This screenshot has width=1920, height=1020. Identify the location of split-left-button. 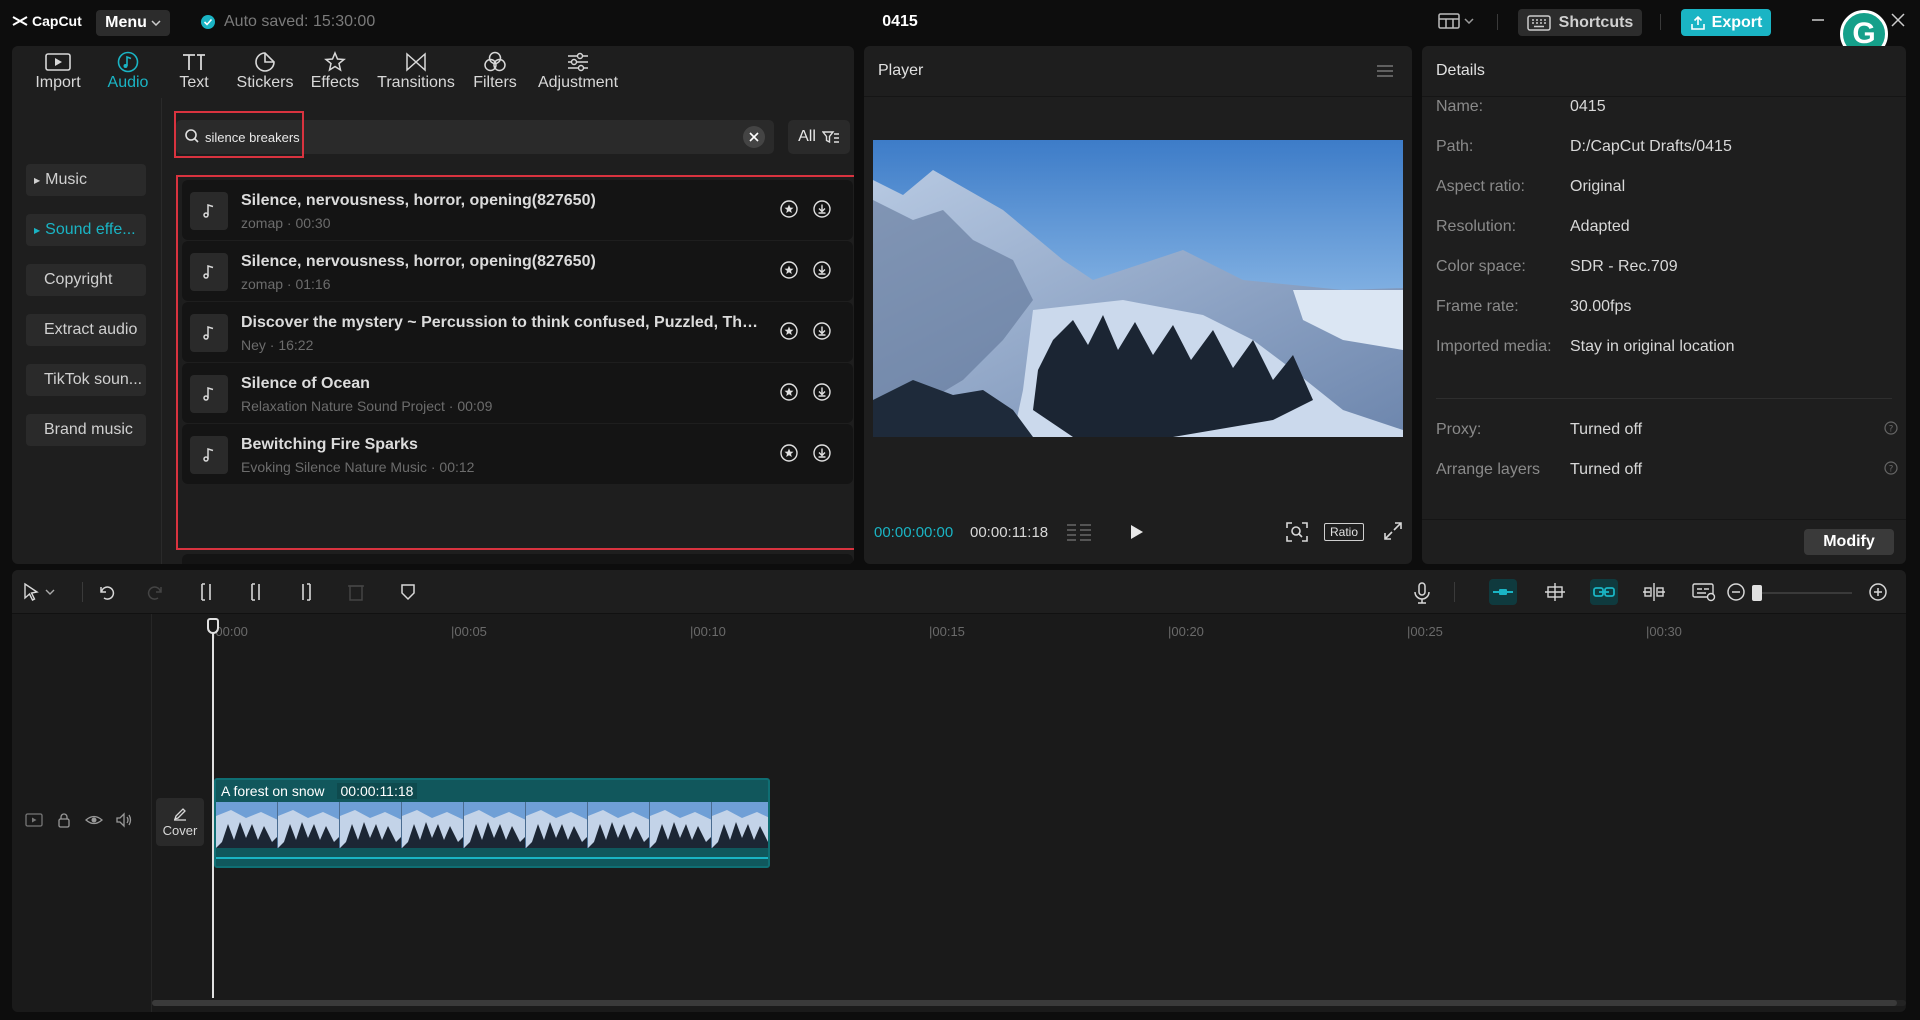
(256, 592).